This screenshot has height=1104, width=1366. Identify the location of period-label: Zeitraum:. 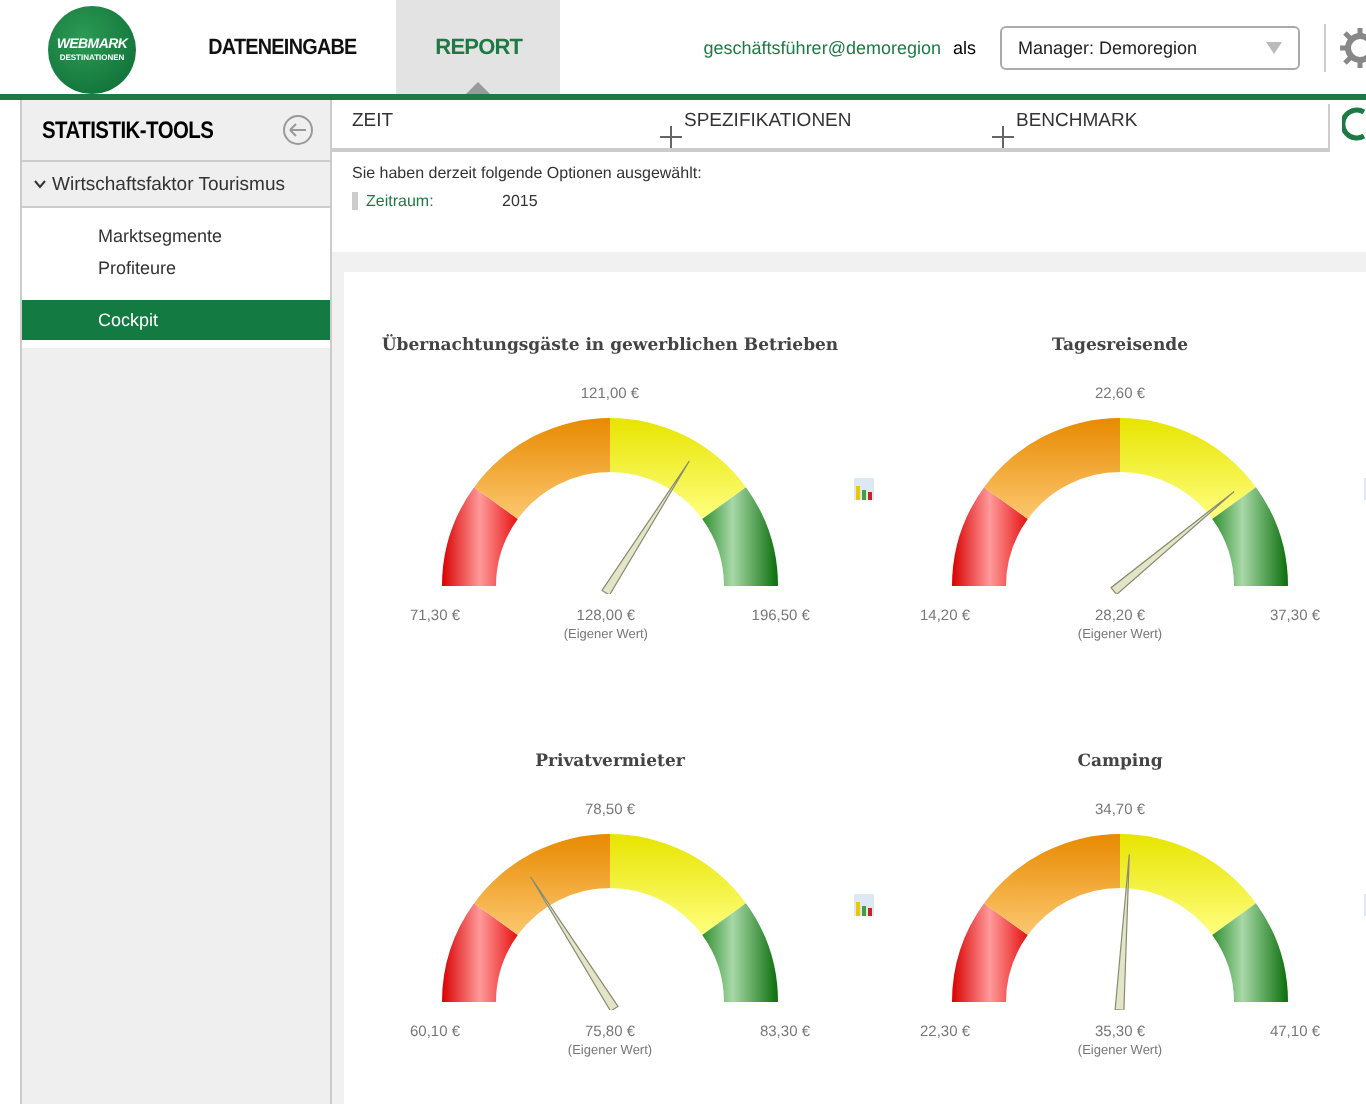
(413, 201).